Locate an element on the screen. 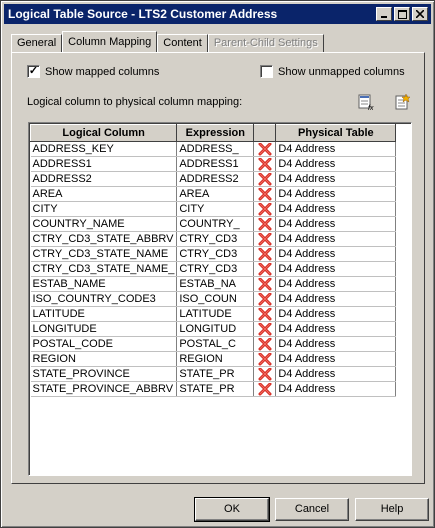 Image resolution: width=435 pixels, height=528 pixels. table-row: POSTAL_CODE POSTAL_C D4 Address is located at coordinates (213, 344).